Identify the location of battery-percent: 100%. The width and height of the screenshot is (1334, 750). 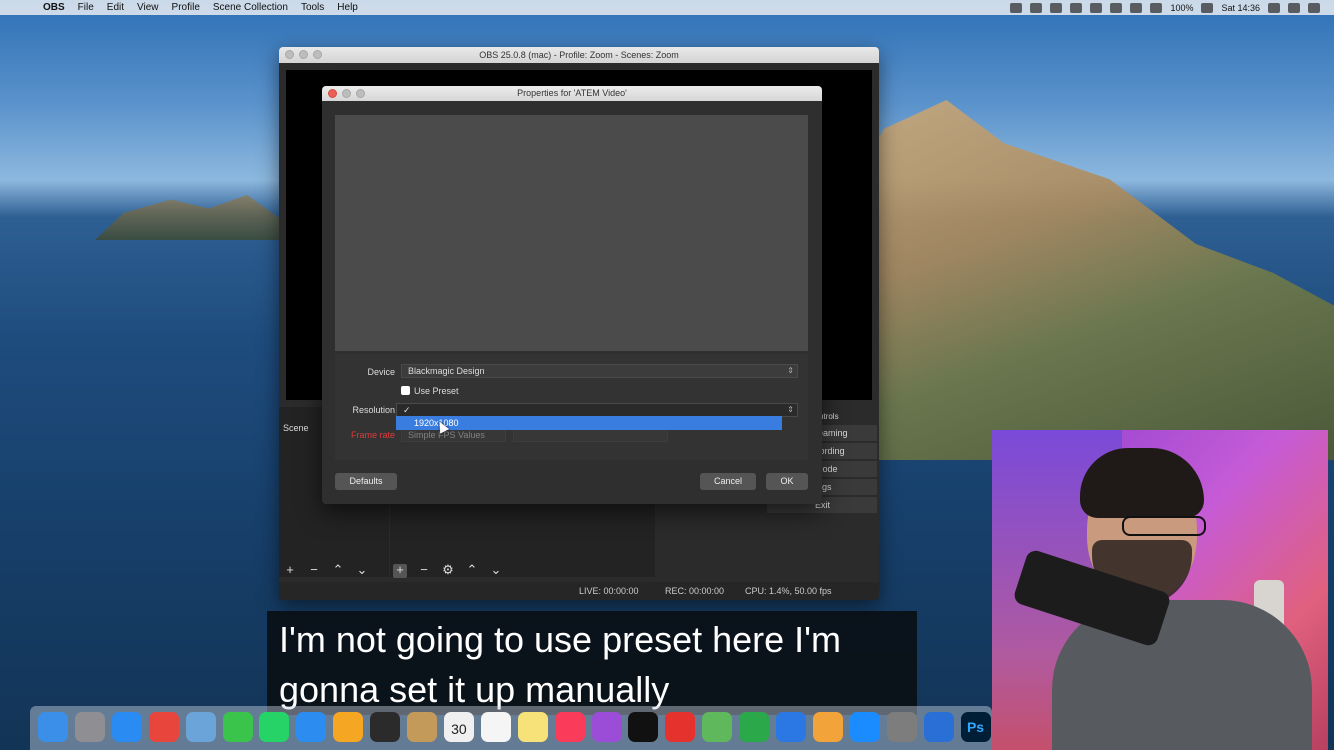
(1182, 7).